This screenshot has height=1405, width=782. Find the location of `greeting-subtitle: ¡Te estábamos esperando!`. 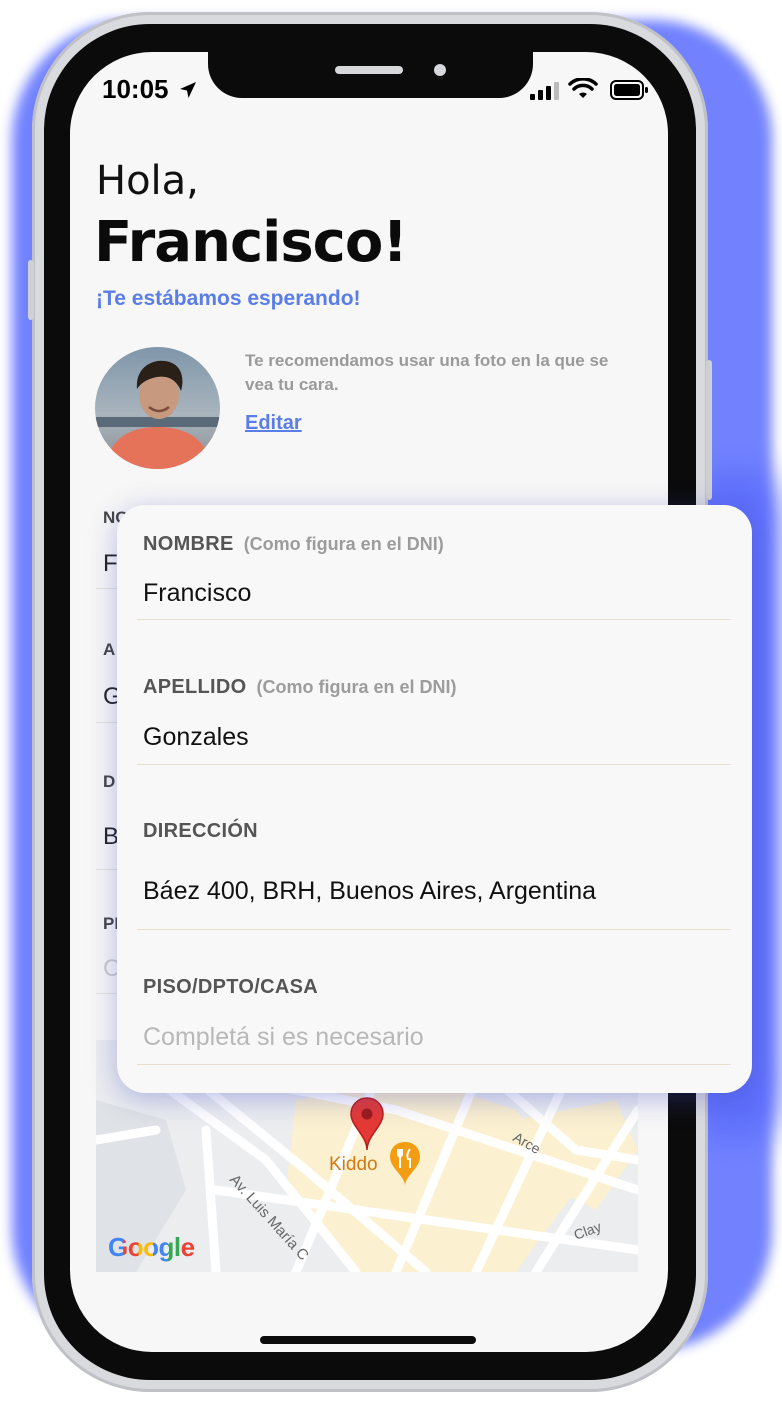

greeting-subtitle: ¡Te estábamos esperando! is located at coordinates (228, 298).